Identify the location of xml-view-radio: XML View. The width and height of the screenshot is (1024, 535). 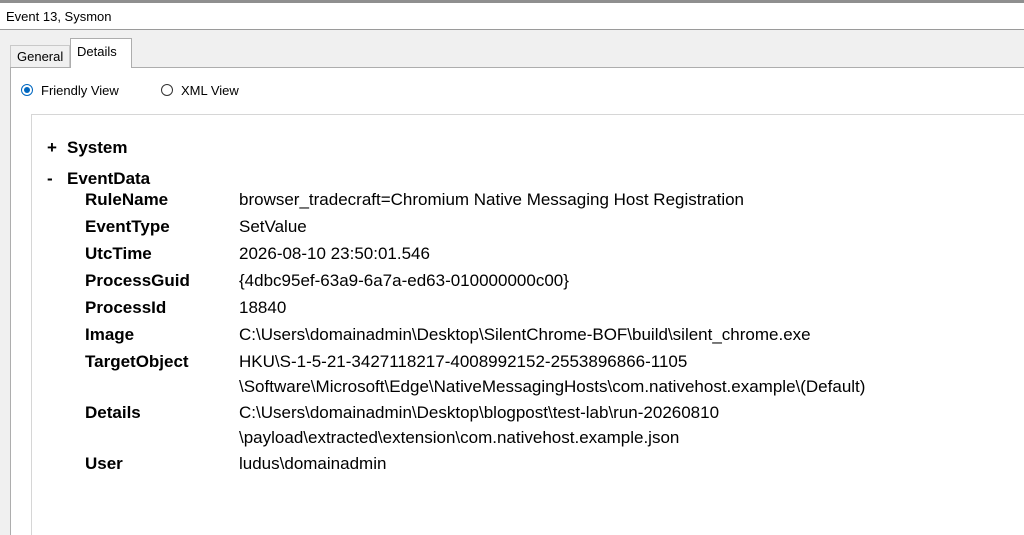
(200, 90).